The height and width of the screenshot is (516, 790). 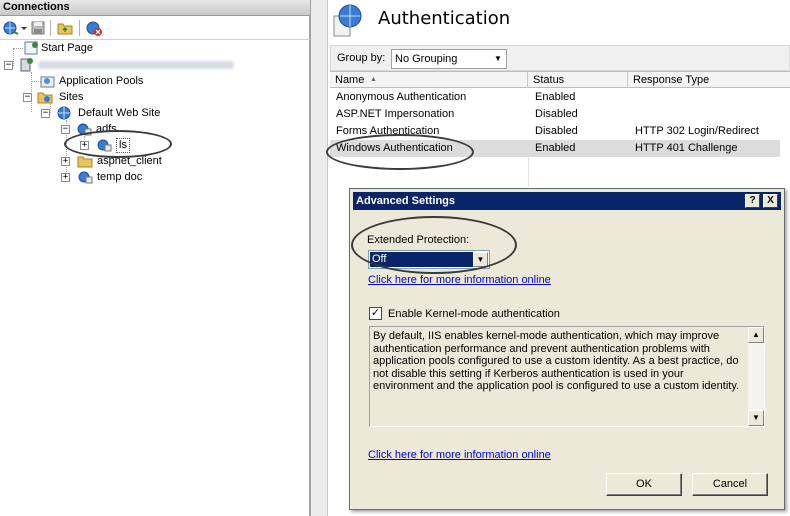 What do you see at coordinates (65, 28) in the screenshot?
I see `folder-up-icon` at bounding box center [65, 28].